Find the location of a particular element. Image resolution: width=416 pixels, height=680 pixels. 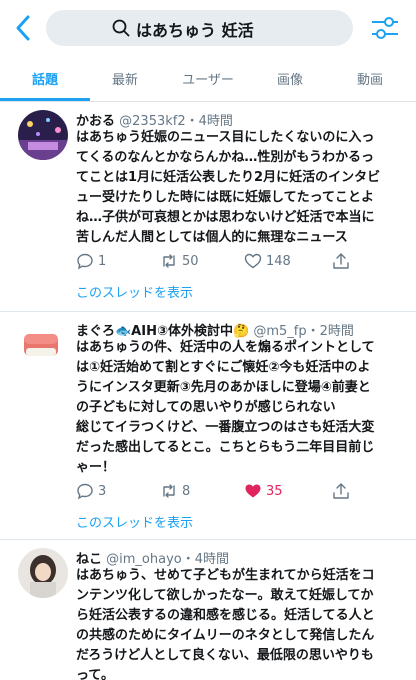

search-icon is located at coordinates (121, 28).